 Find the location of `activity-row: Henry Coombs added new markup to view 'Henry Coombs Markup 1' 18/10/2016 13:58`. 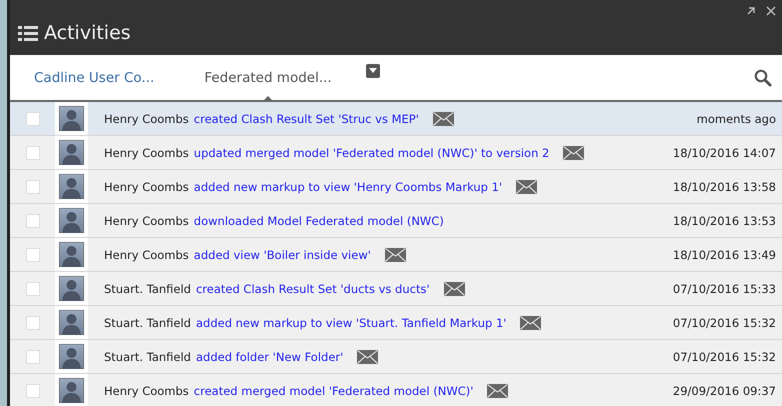

activity-row: Henry Coombs added new markup to view 'Henry Coombs Markup 1' 18/10/2016 13:58 is located at coordinates (396, 187).